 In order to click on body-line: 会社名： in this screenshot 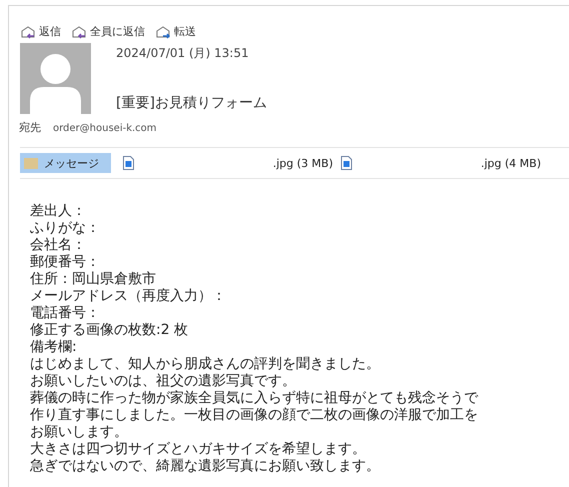, I will do `click(58, 245)`.